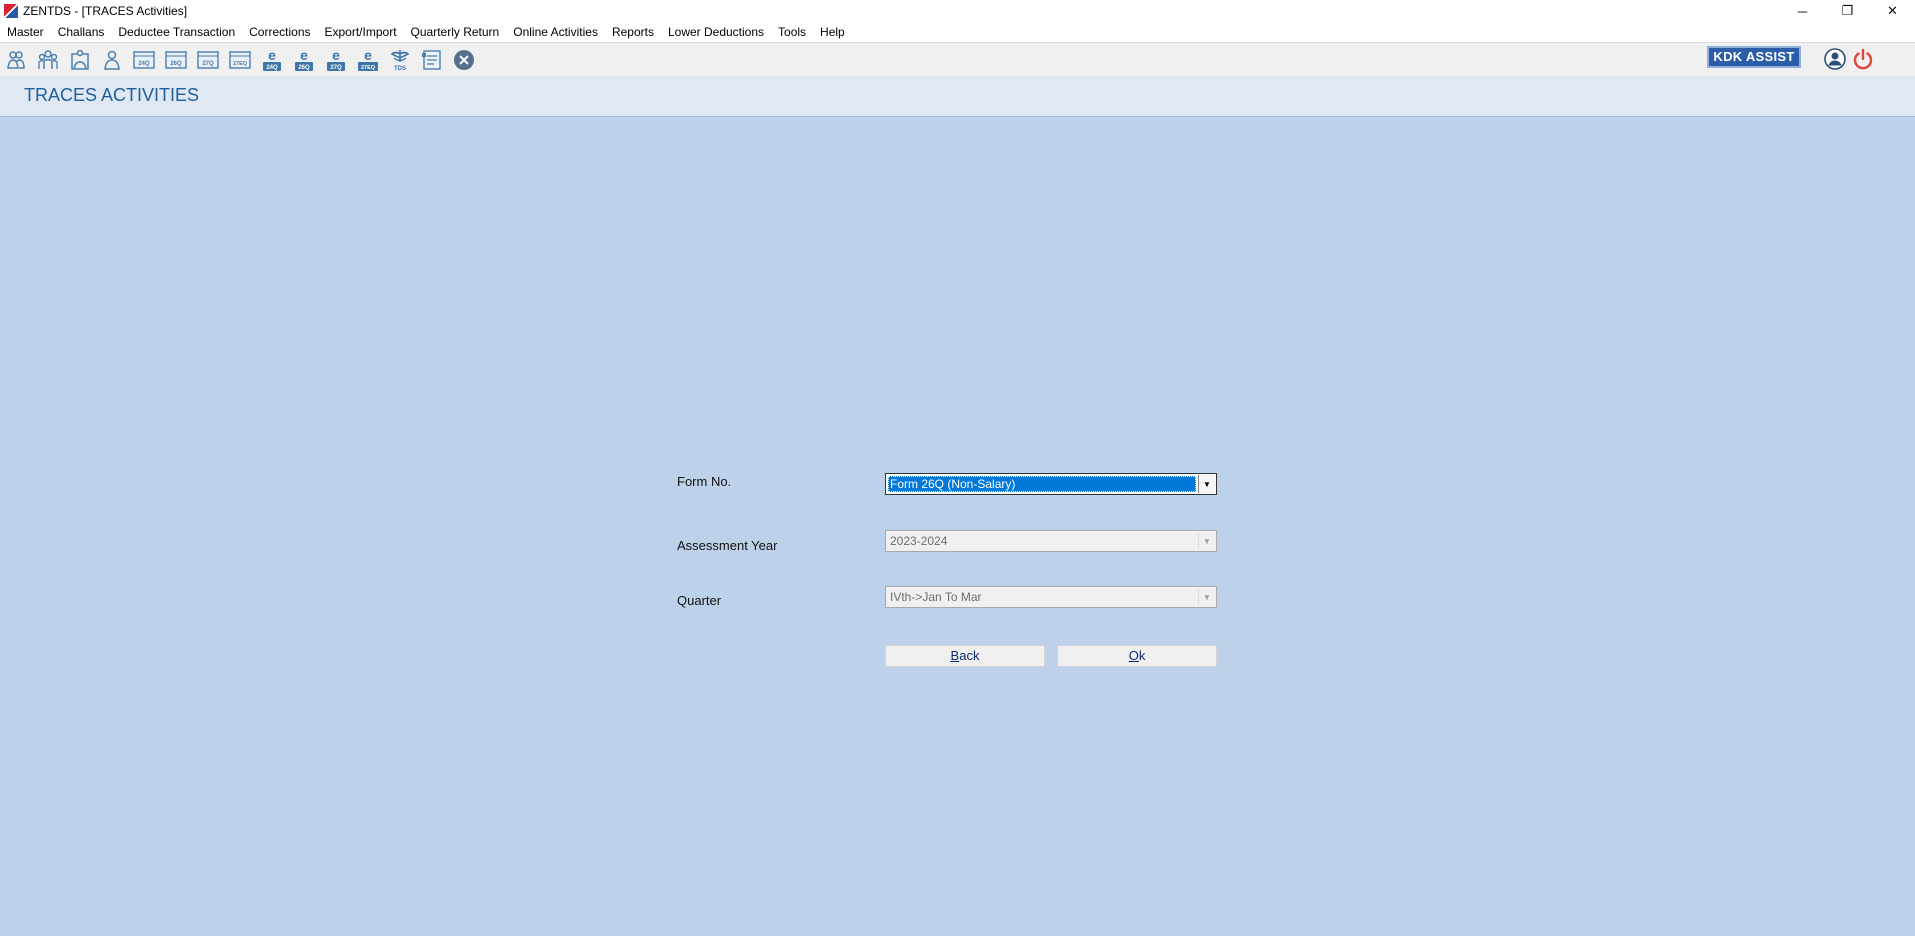 The image size is (1915, 936). What do you see at coordinates (633, 32) in the screenshot?
I see `menu-reports: Reports` at bounding box center [633, 32].